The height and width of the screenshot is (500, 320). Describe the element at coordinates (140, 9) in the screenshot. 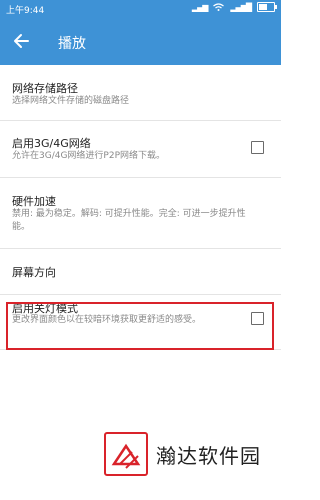

I see `status-bar: 上午9:44 ▂▄▆ ▂▄▆█` at that location.